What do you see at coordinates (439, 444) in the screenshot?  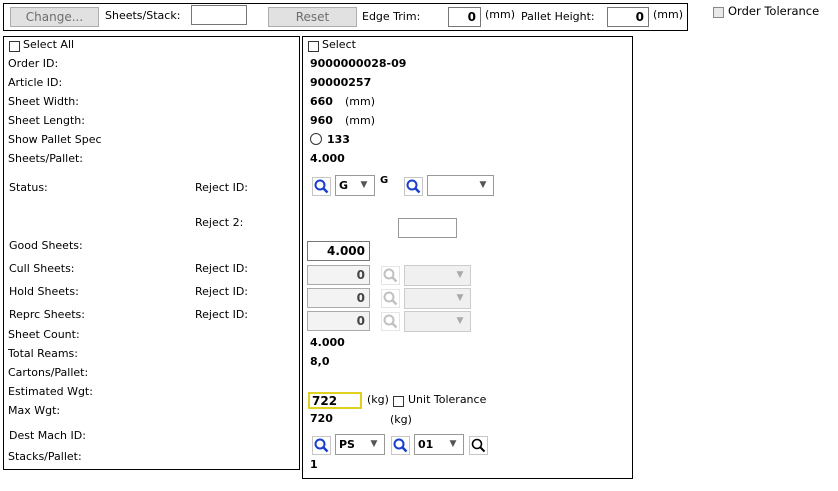 I see `dest-mach-2-select: 01 ▼` at bounding box center [439, 444].